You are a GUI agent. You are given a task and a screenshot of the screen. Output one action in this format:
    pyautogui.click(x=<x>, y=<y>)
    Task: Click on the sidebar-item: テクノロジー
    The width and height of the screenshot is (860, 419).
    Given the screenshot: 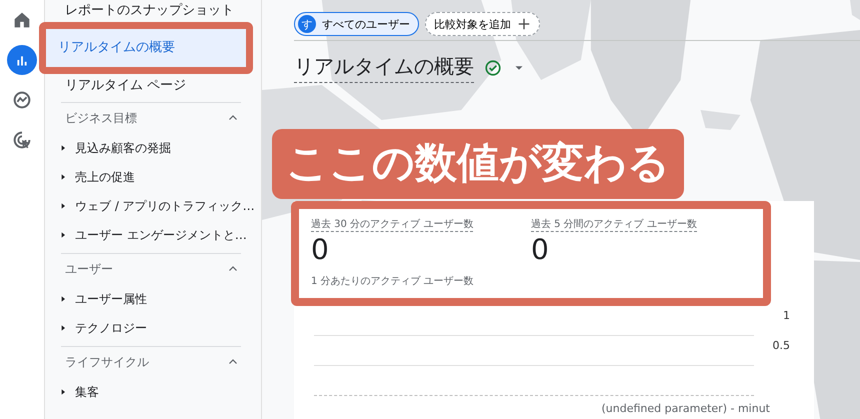 What is the action you would take?
    pyautogui.click(x=151, y=327)
    